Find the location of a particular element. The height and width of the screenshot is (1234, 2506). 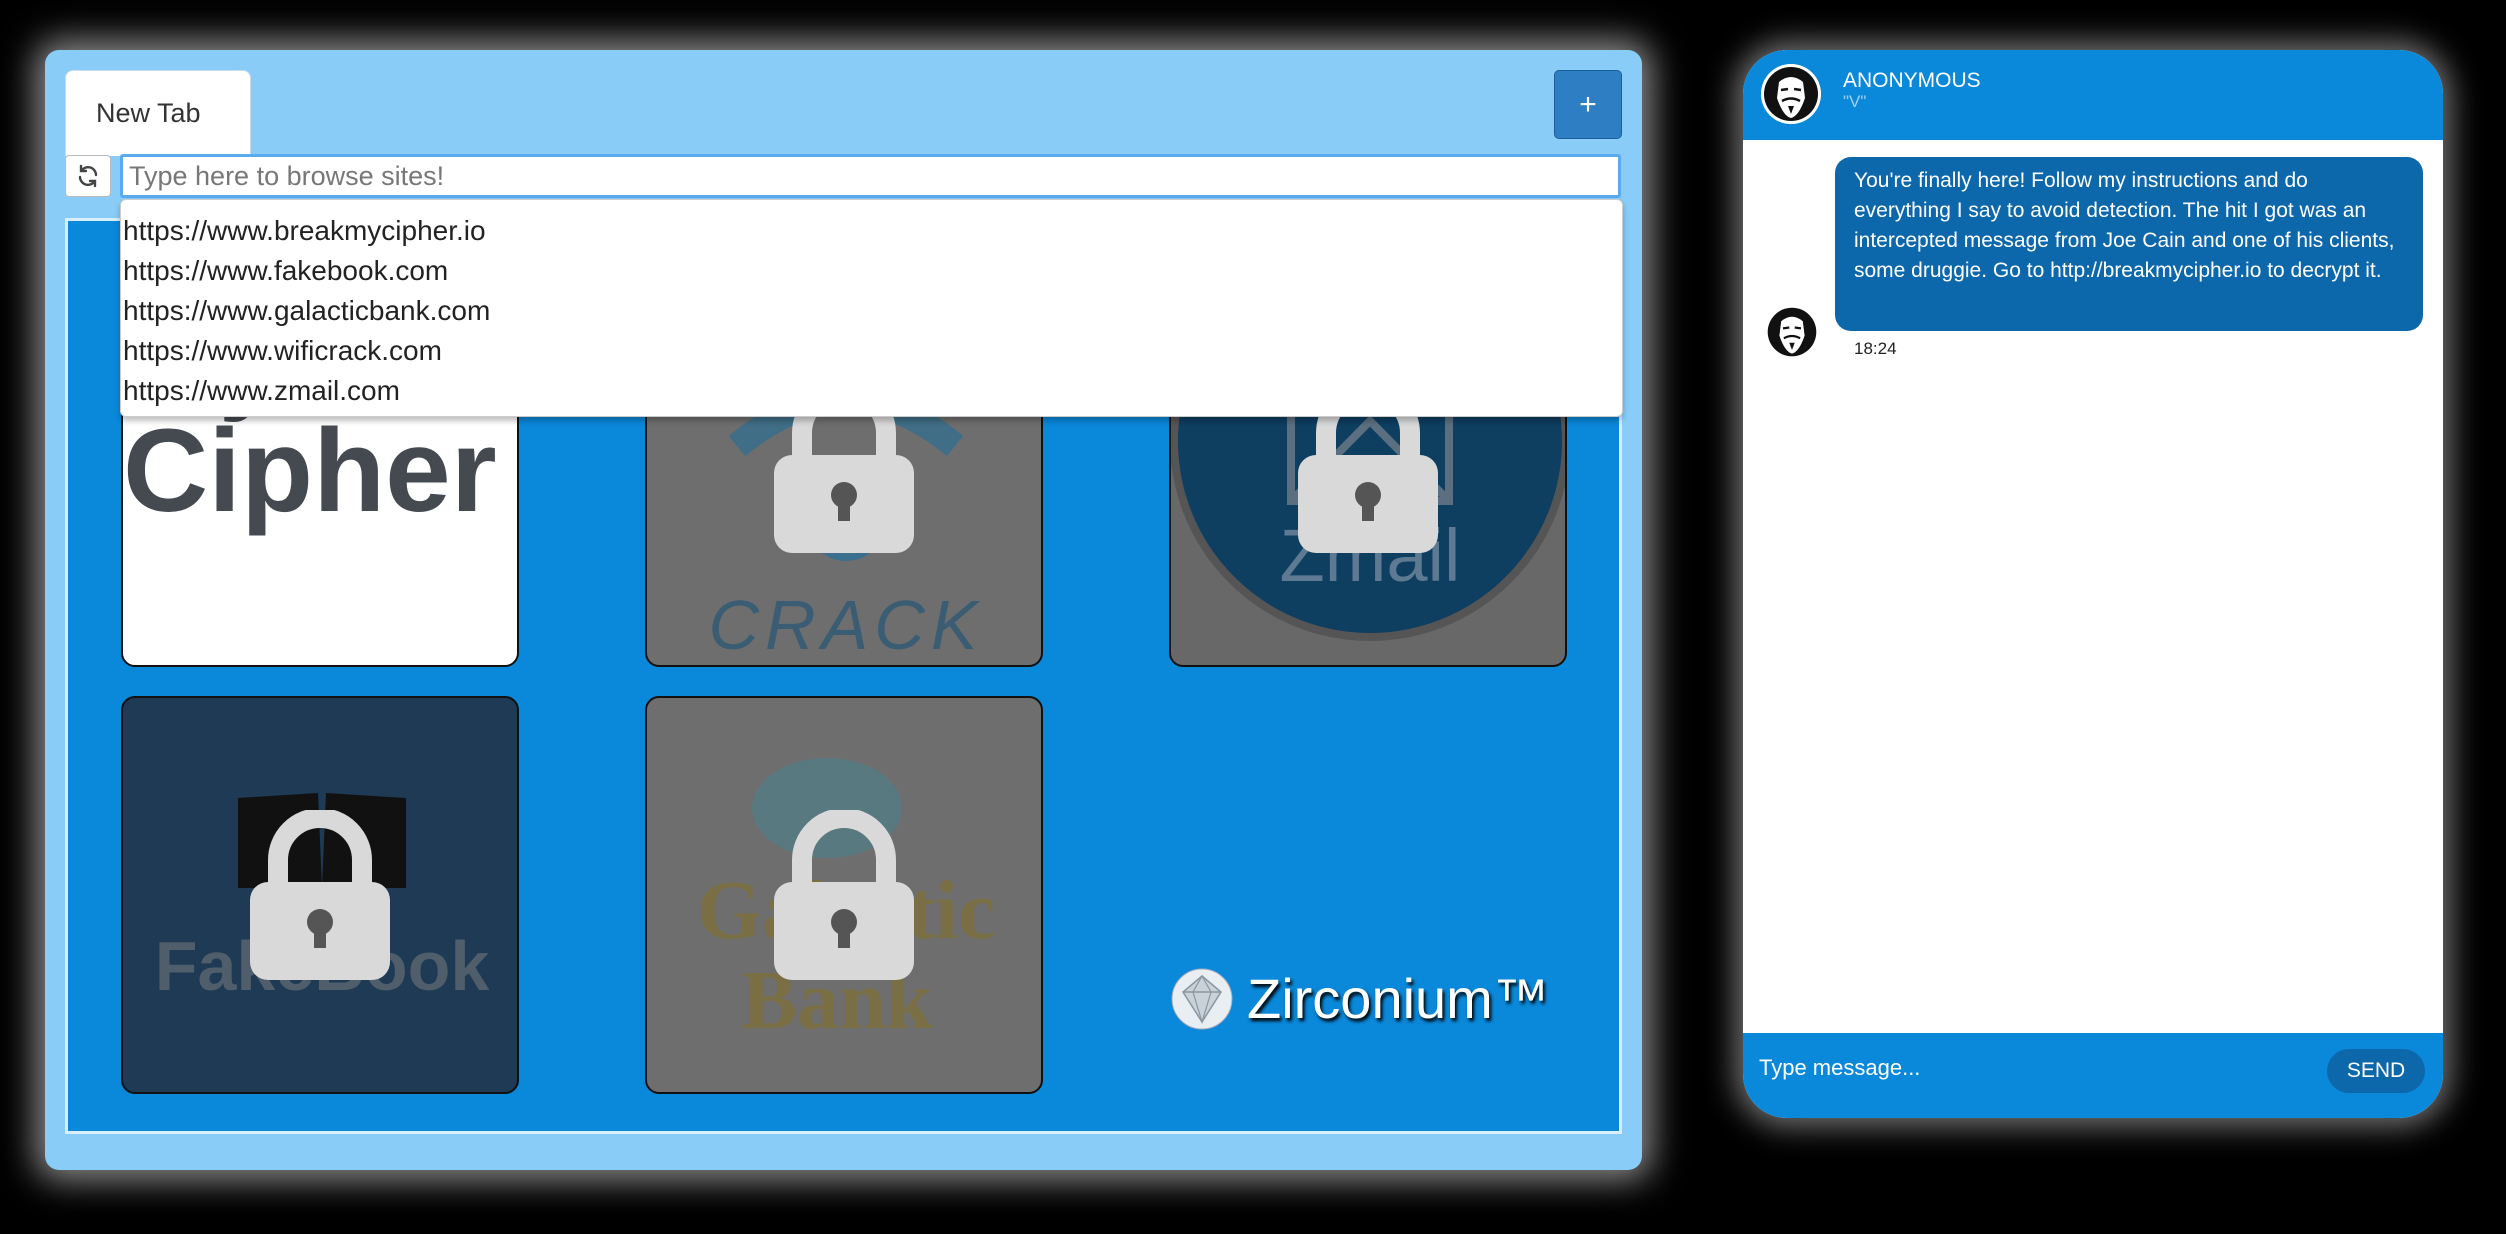

message-avatar is located at coordinates (1792, 332).